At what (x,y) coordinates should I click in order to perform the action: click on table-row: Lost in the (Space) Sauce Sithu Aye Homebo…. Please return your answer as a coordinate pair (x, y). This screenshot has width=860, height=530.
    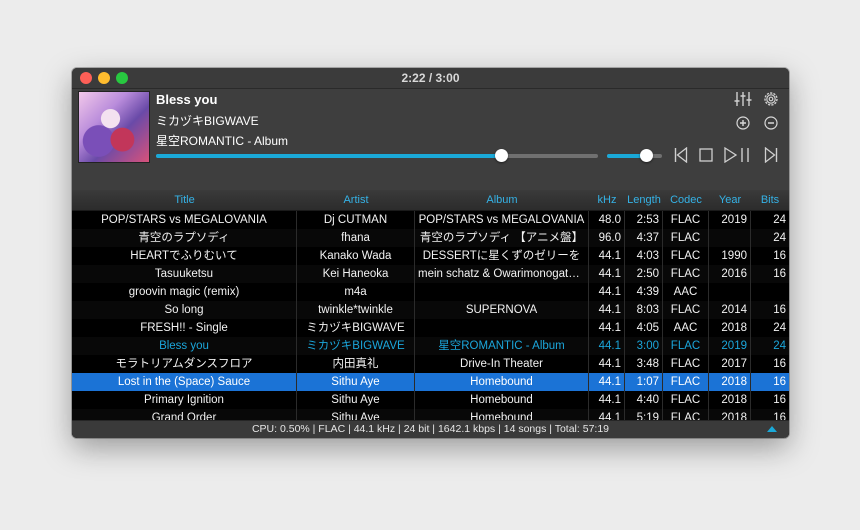
    Looking at the image, I should click on (430, 382).